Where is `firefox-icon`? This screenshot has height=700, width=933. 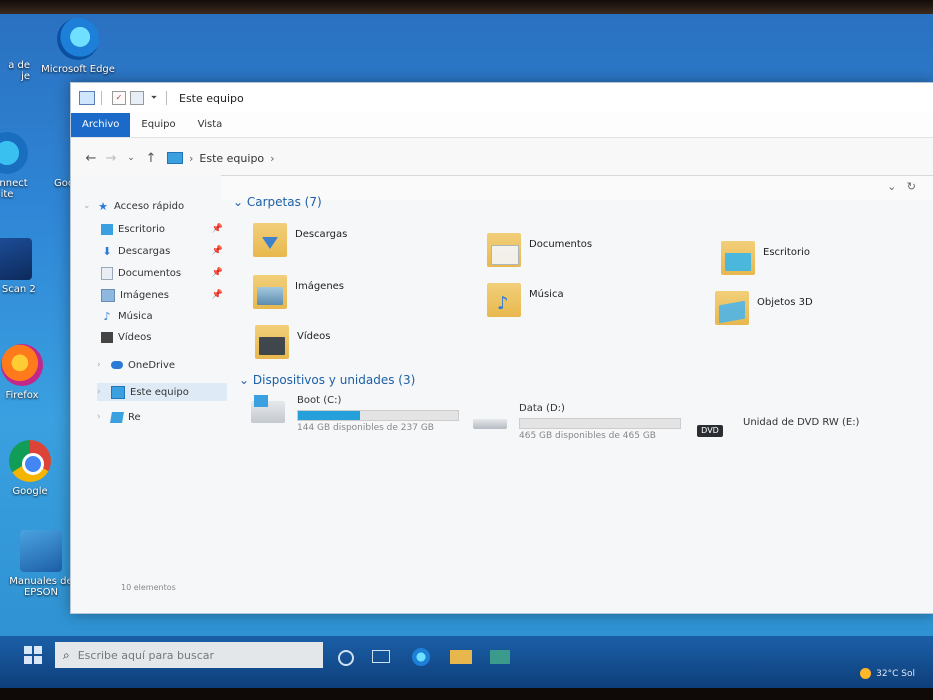 firefox-icon is located at coordinates (22, 365).